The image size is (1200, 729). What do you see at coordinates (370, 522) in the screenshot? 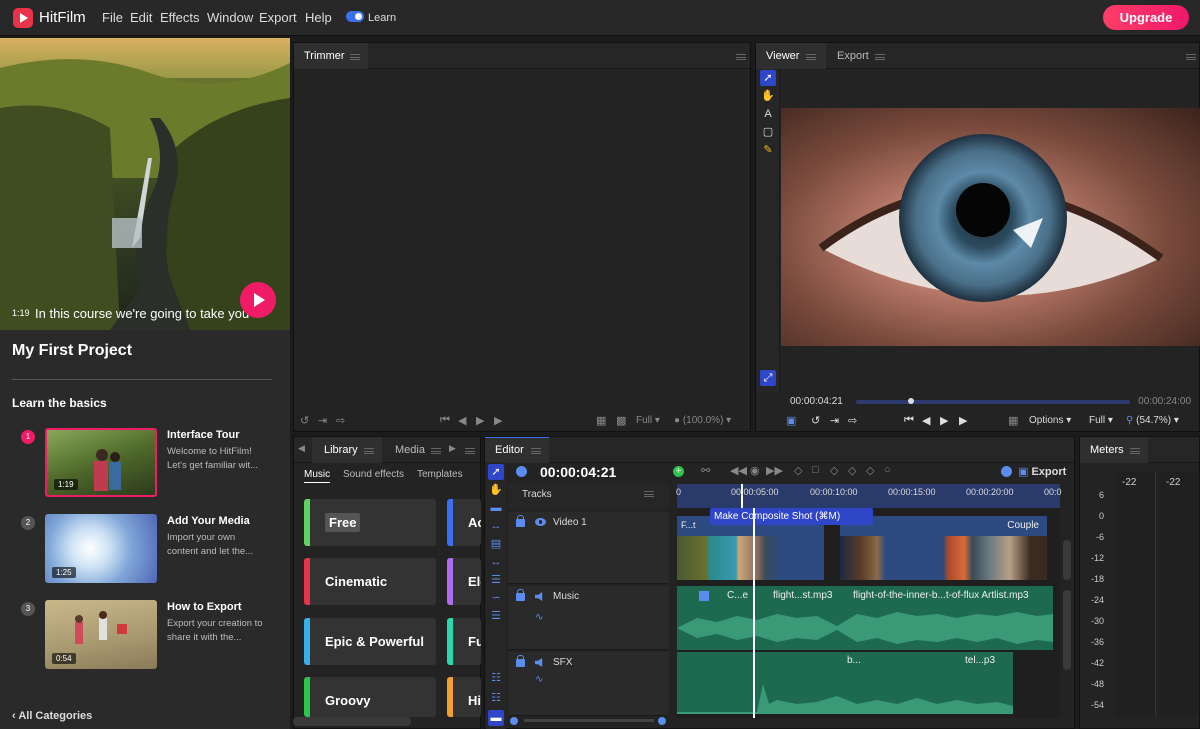
I see `category-card-free: Free` at bounding box center [370, 522].